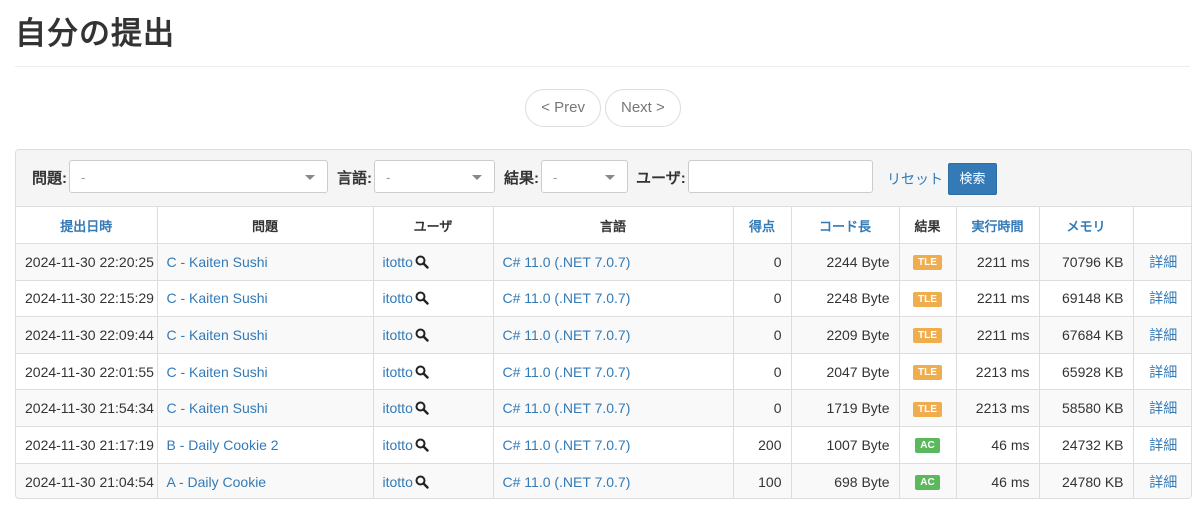  I want to click on submission-date: 2024-11-30 22:09:44, so click(86, 335).